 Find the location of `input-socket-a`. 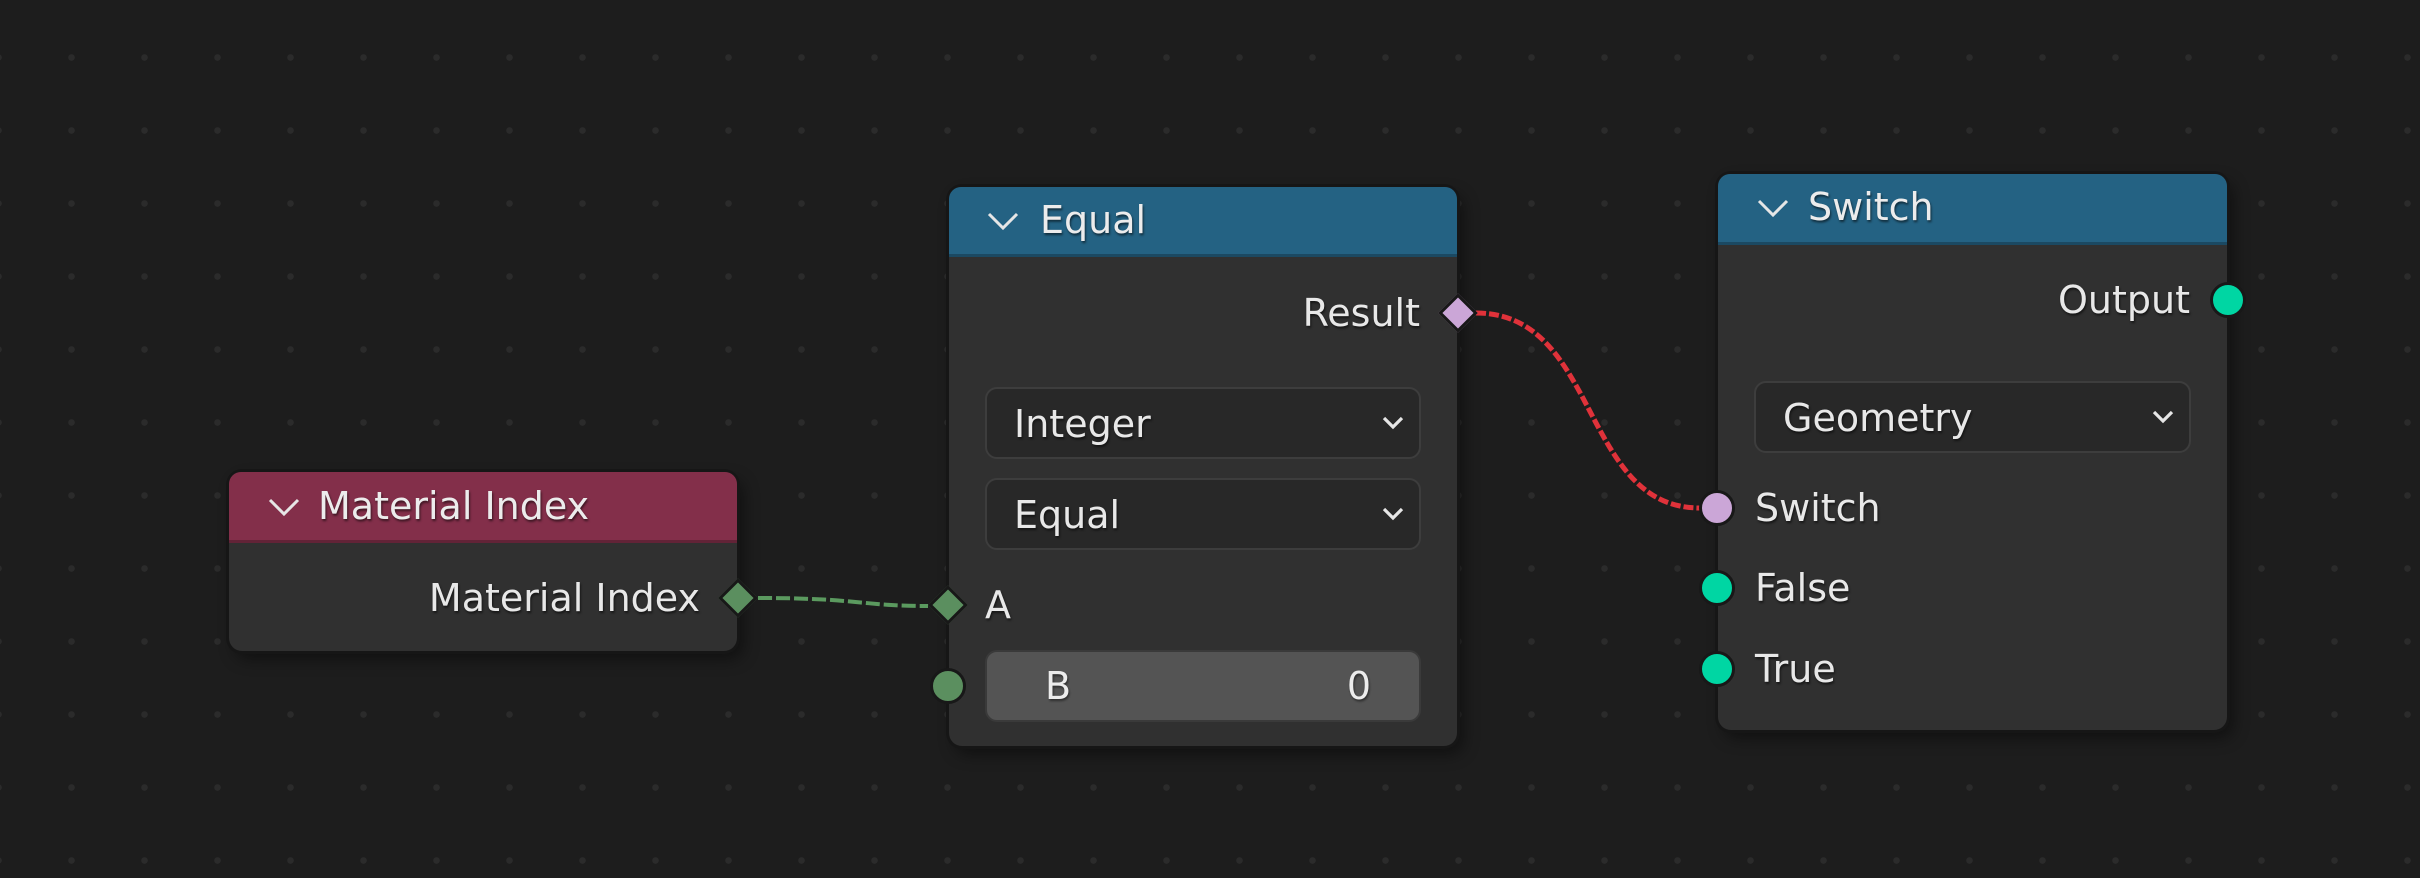

input-socket-a is located at coordinates (948, 605).